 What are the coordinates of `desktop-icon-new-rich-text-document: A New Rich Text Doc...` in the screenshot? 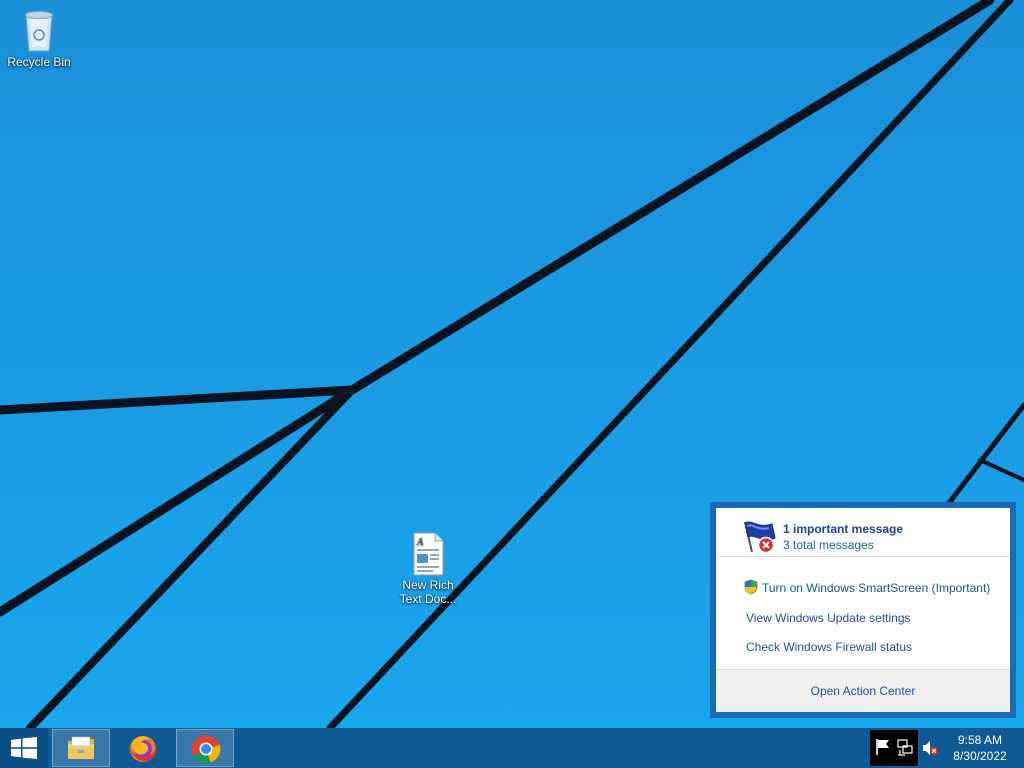 It's located at (428, 569).